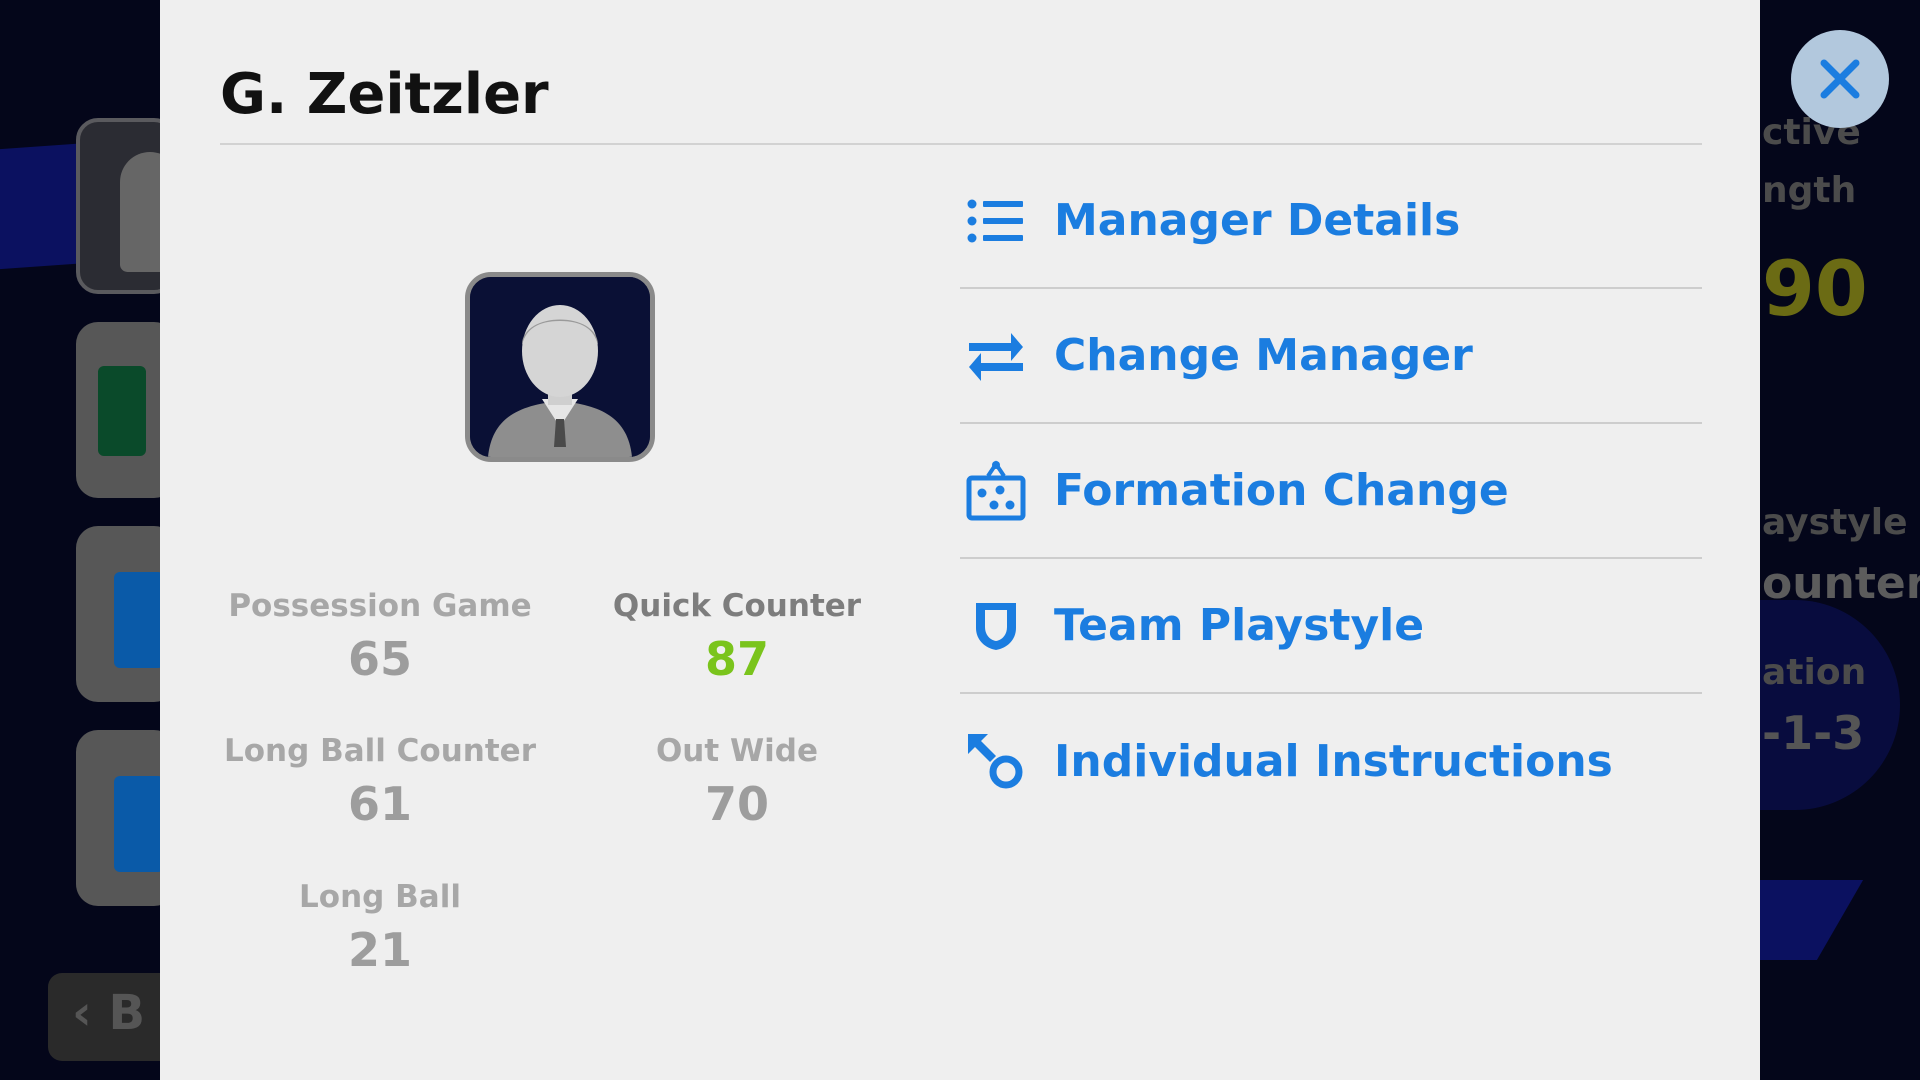 The width and height of the screenshot is (1920, 1080). Describe the element at coordinates (961, 144) in the screenshot. I see `divider` at that location.